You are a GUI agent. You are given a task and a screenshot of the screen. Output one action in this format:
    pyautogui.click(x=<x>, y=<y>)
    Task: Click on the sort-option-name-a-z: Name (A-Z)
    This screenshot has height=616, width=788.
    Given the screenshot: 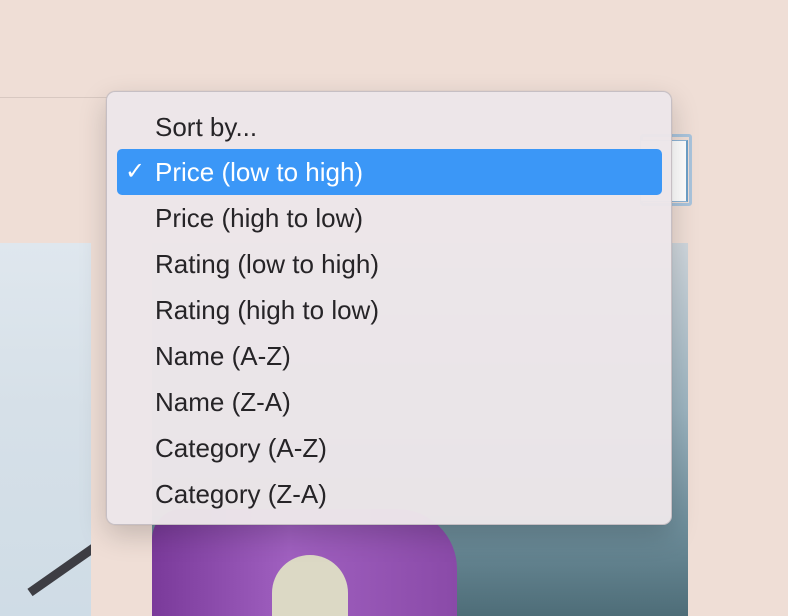 What is the action you would take?
    pyautogui.click(x=389, y=356)
    